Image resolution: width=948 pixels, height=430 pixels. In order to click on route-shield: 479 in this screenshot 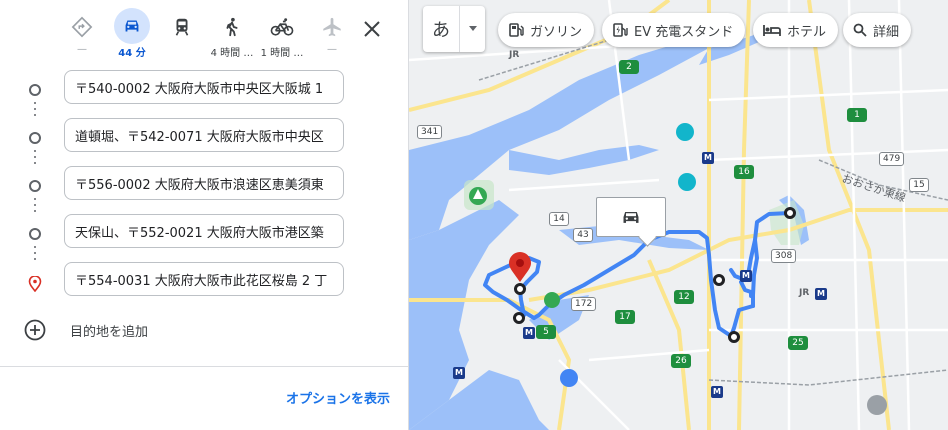, I will do `click(892, 159)`.